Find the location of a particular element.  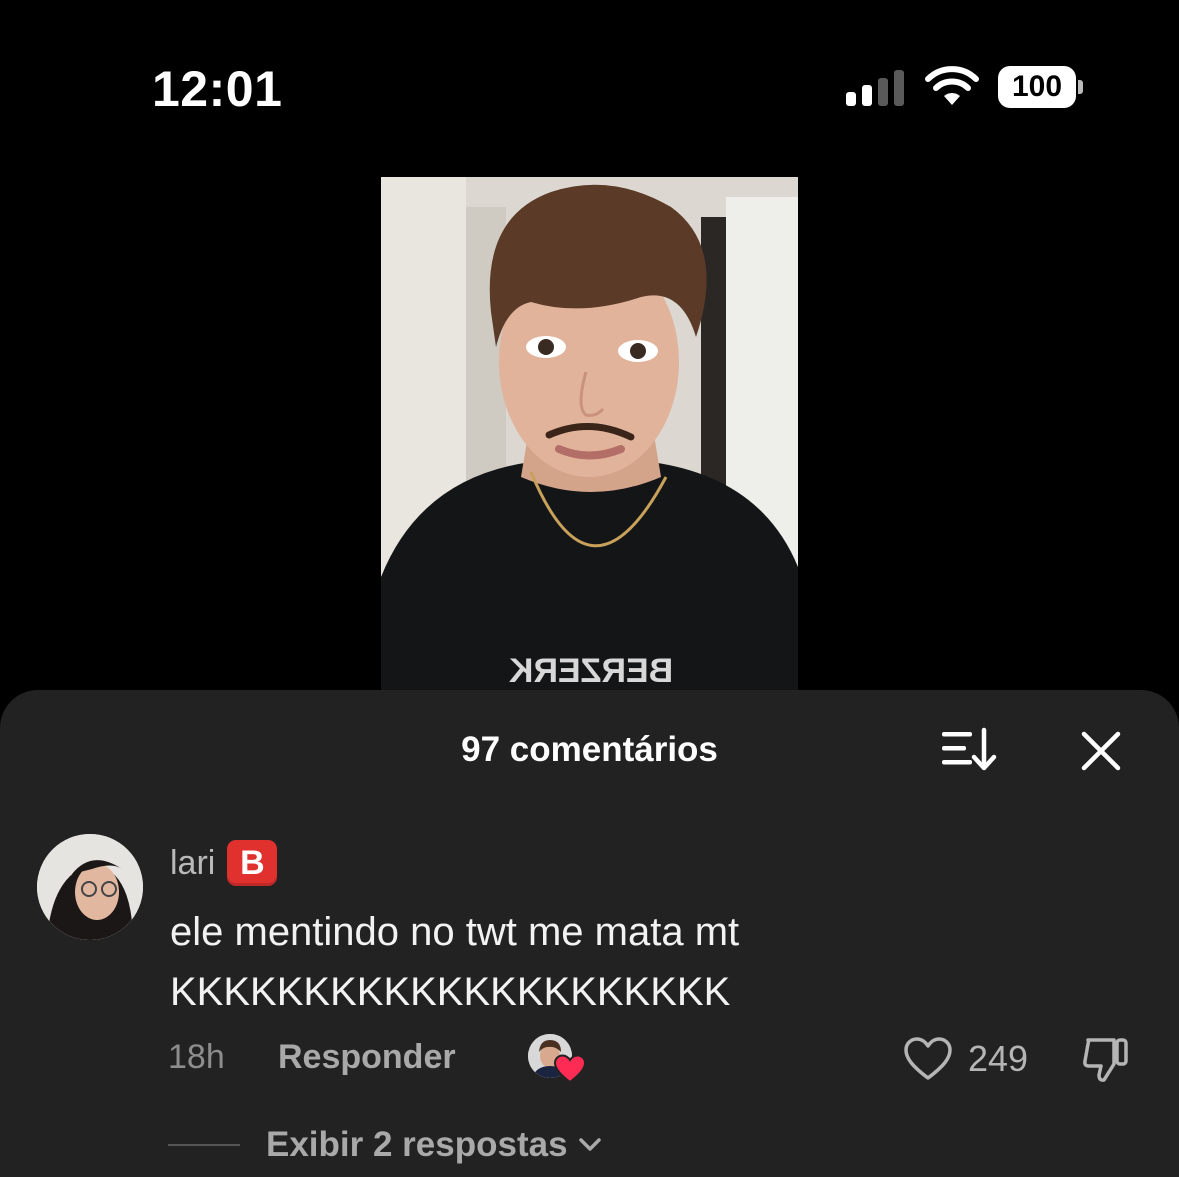

comment-meta-row: 18h Responder 249 is located at coordinates (658, 1059).